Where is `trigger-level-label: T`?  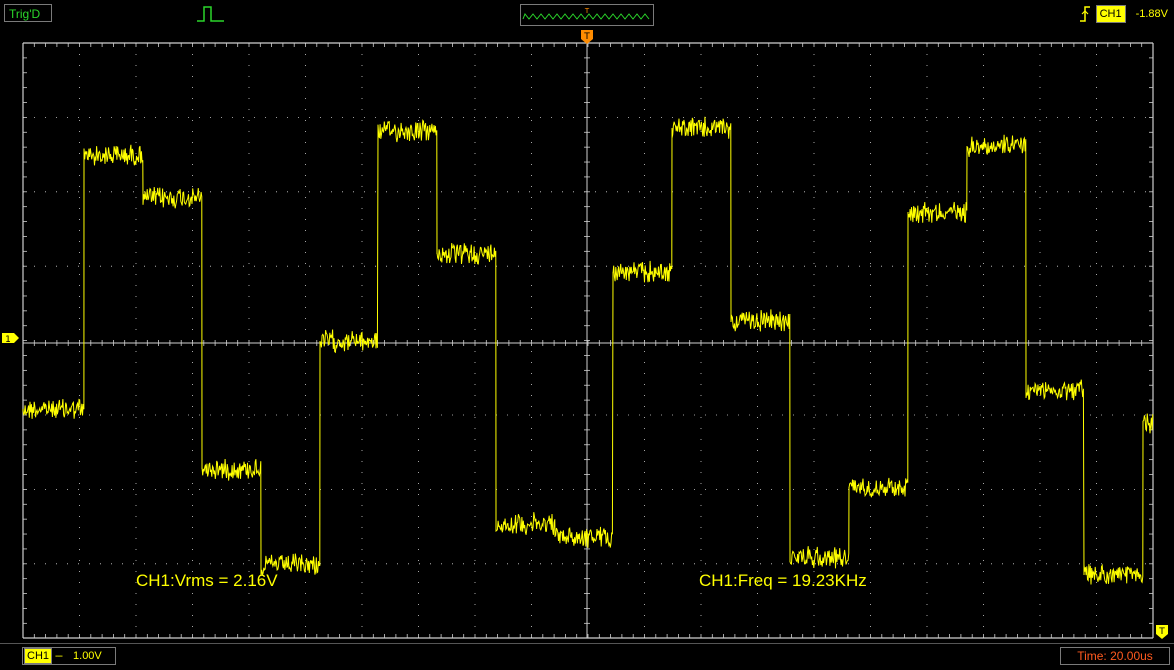
trigger-level-label: T is located at coordinates (1161, 632).